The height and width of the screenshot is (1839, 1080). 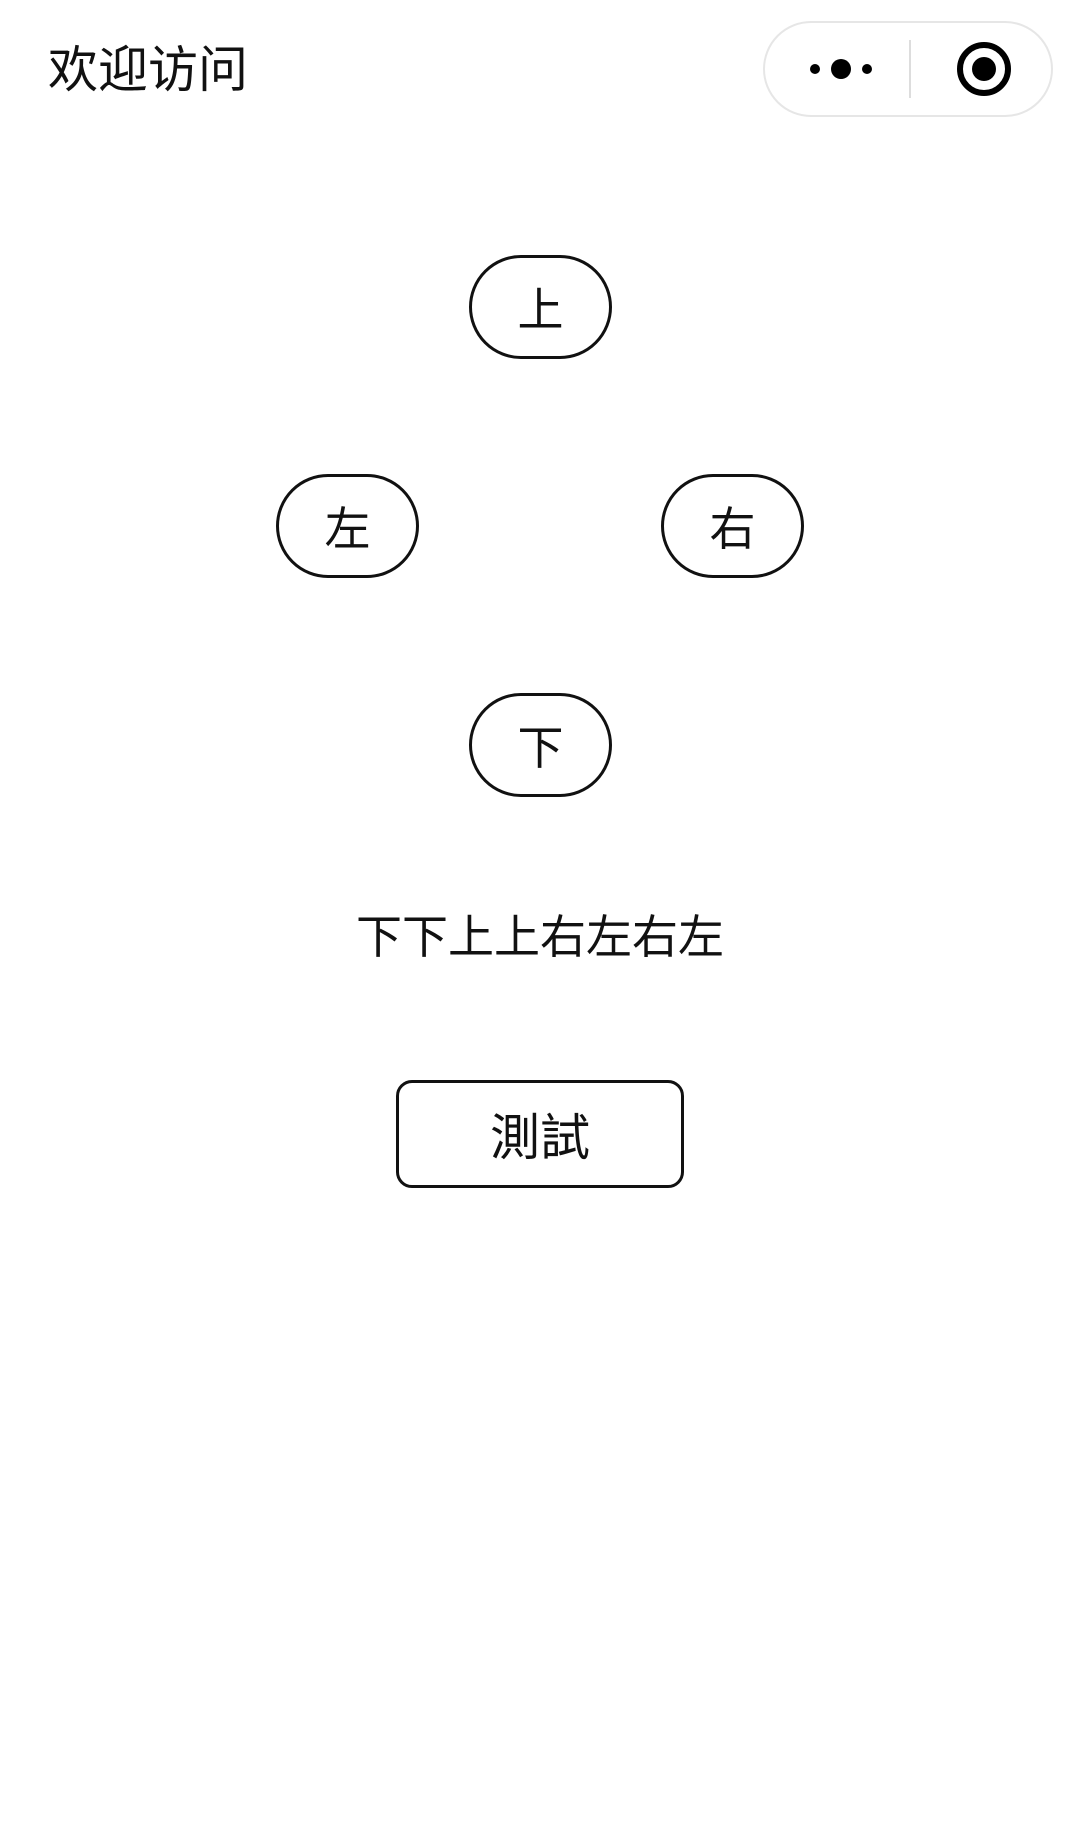 What do you see at coordinates (540, 1134) in the screenshot?
I see `test-button: 測試` at bounding box center [540, 1134].